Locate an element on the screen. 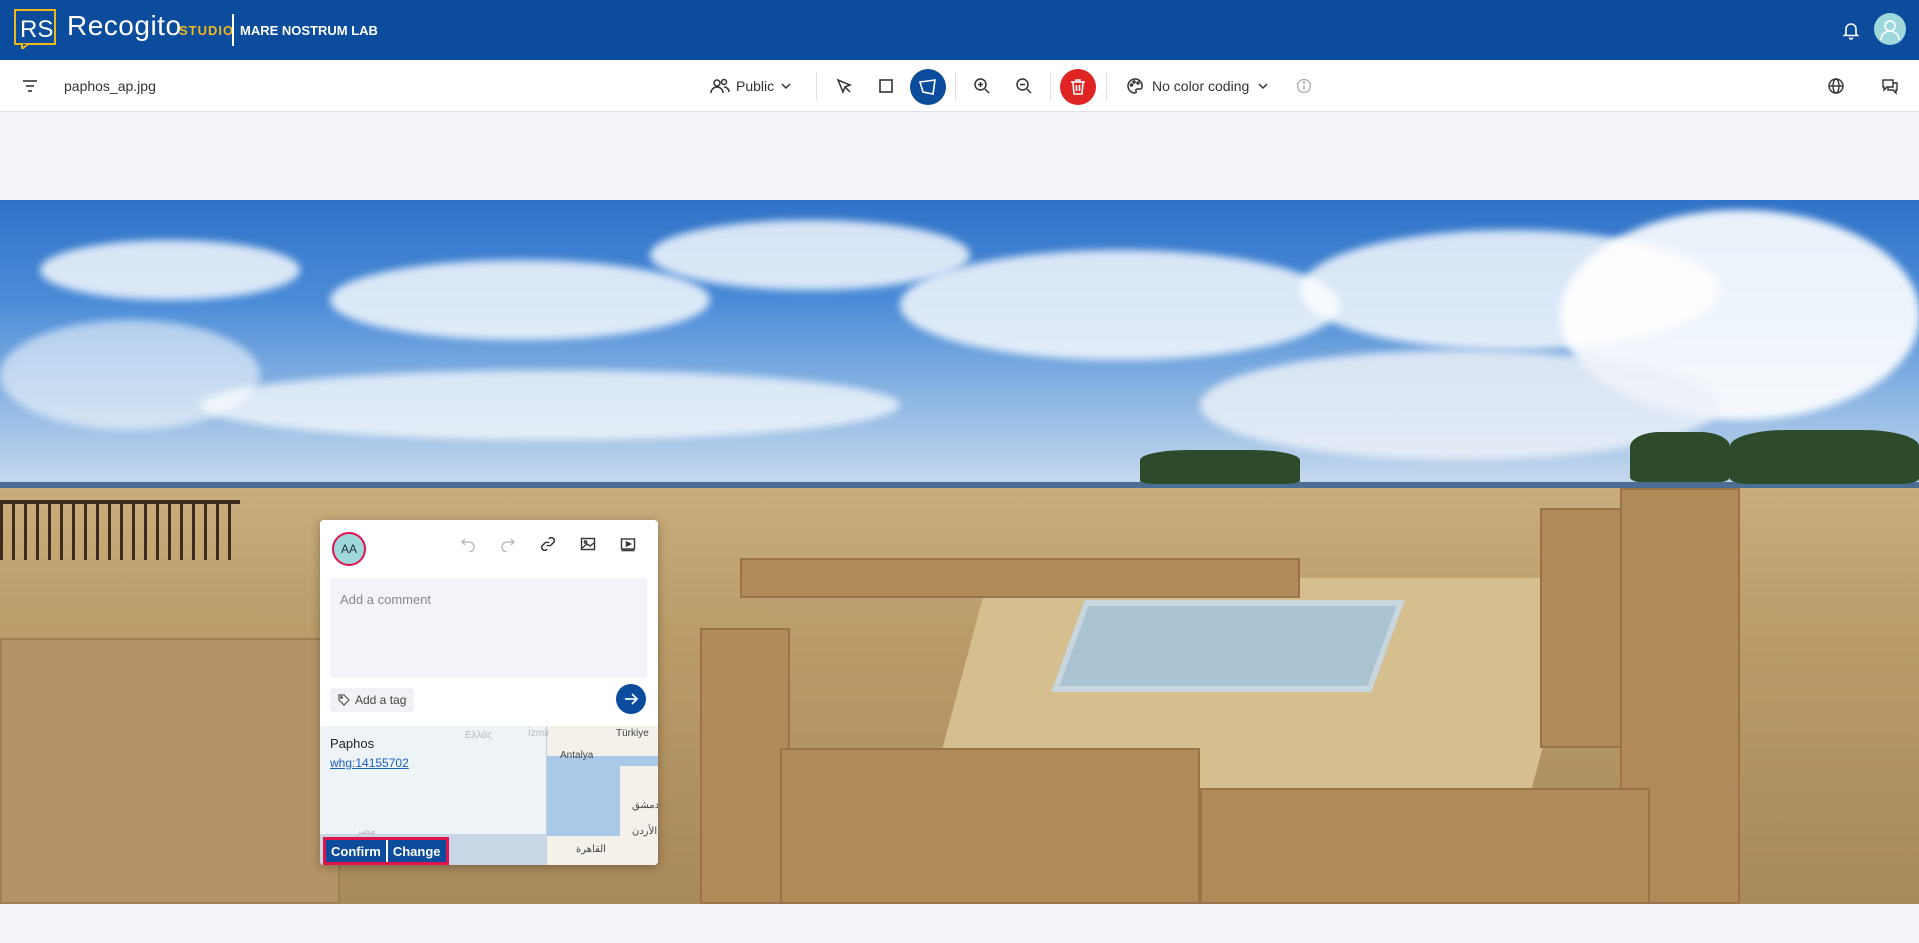  add-tag-label: Add a tag is located at coordinates (381, 700).